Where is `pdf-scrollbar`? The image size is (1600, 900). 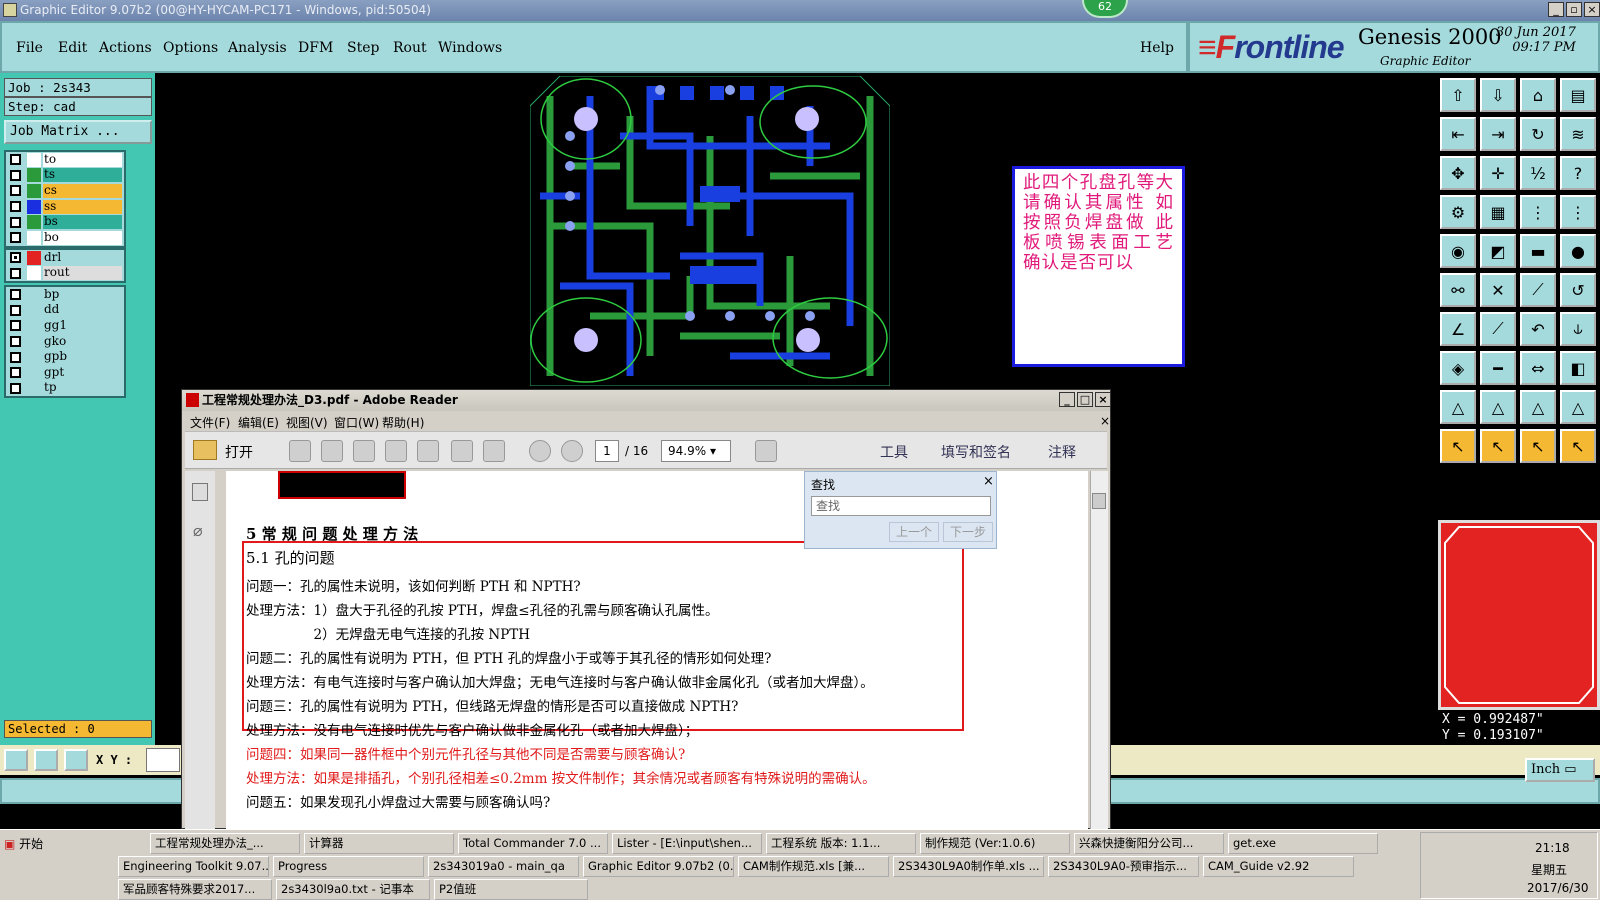
pdf-scrollbar is located at coordinates (1099, 650).